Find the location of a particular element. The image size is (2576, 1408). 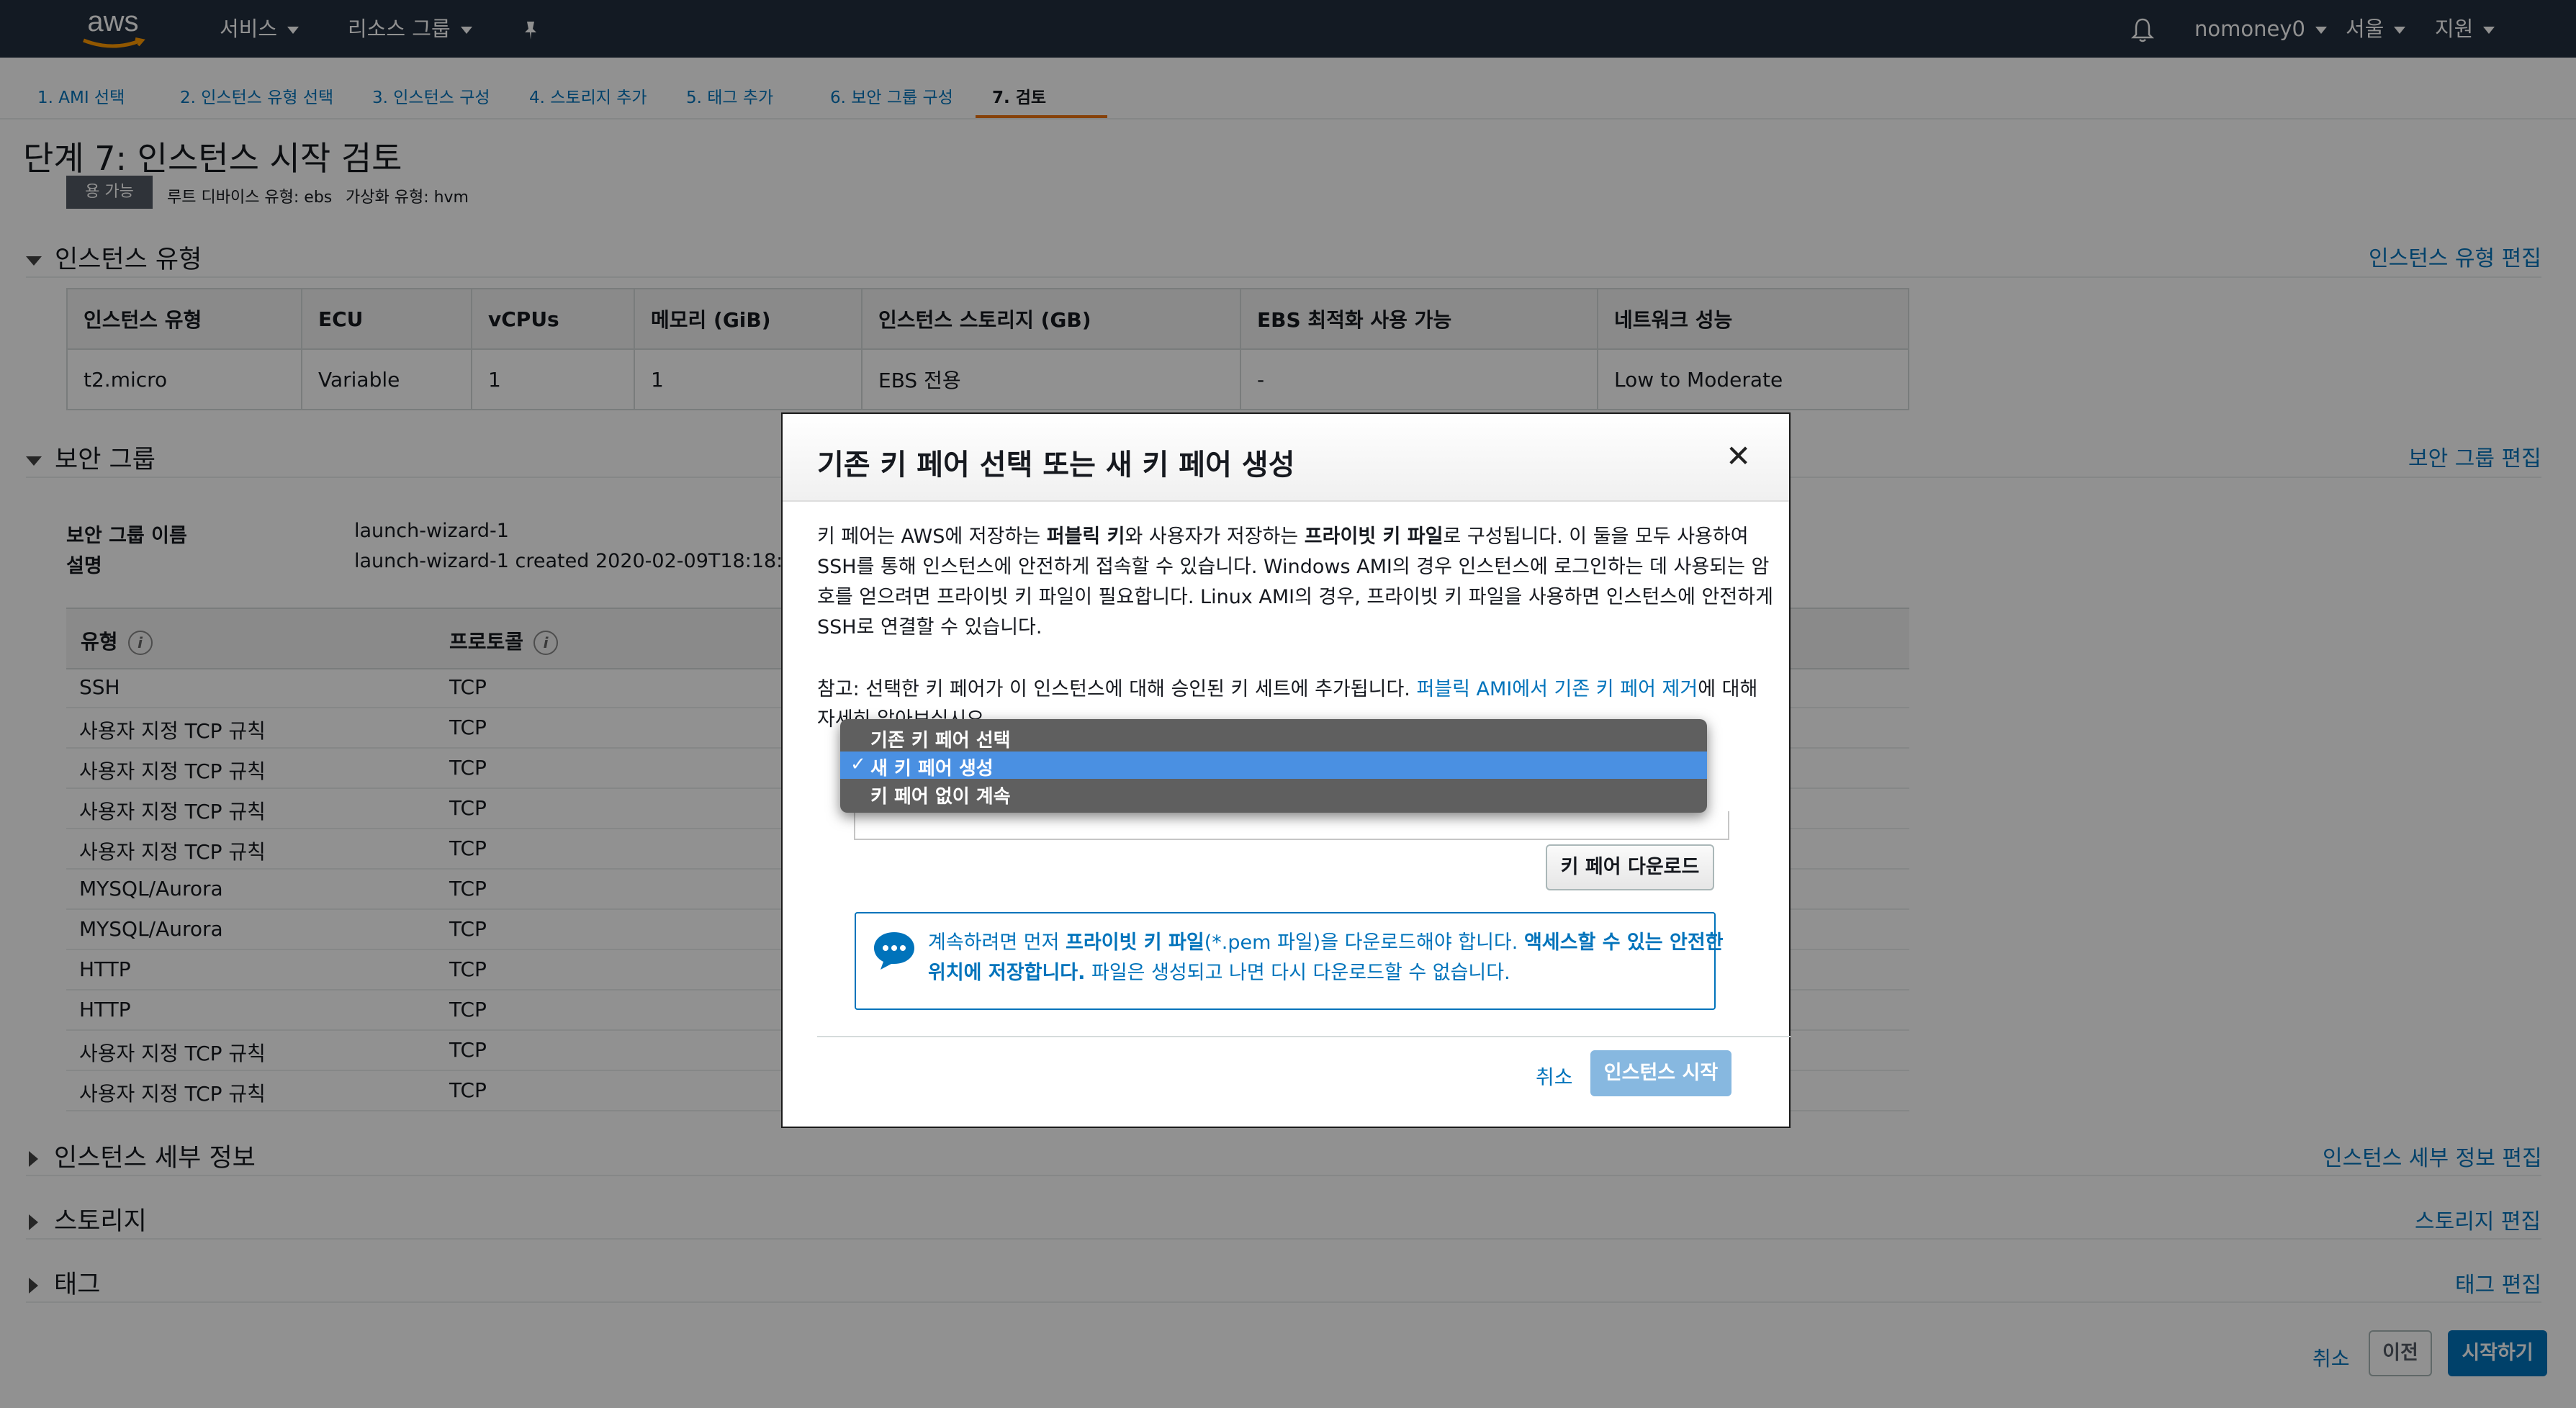

option-label: 기존 키 페어 선택 is located at coordinates (941, 741).